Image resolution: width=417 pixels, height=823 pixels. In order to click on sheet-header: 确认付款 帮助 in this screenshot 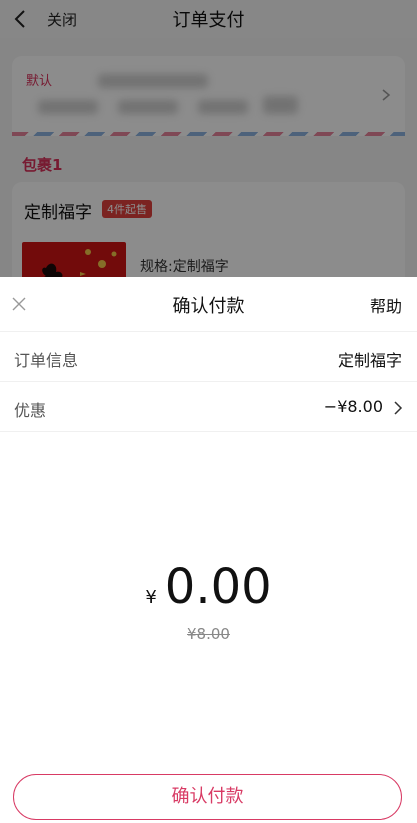, I will do `click(208, 304)`.